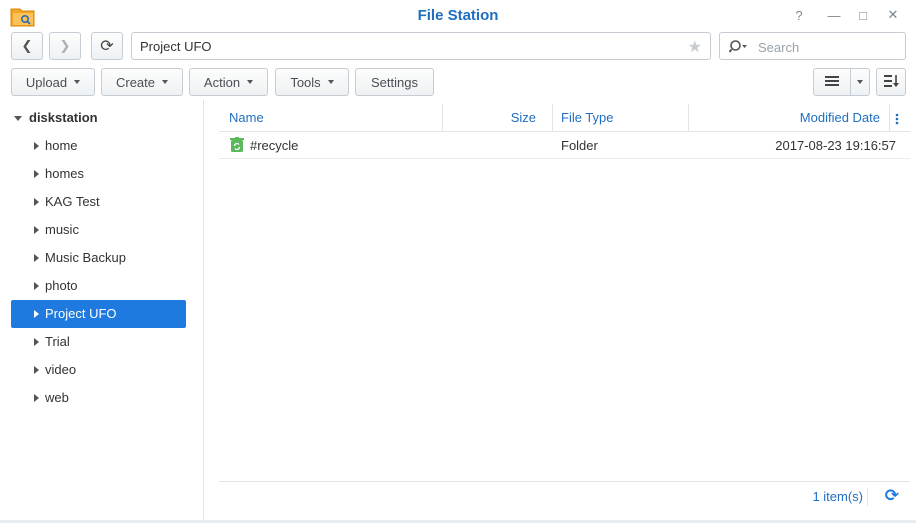 Image resolution: width=916 pixels, height=523 pixels. What do you see at coordinates (835, 145) in the screenshot?
I see `file-modified-date: 2017-08-23 19:16:57` at bounding box center [835, 145].